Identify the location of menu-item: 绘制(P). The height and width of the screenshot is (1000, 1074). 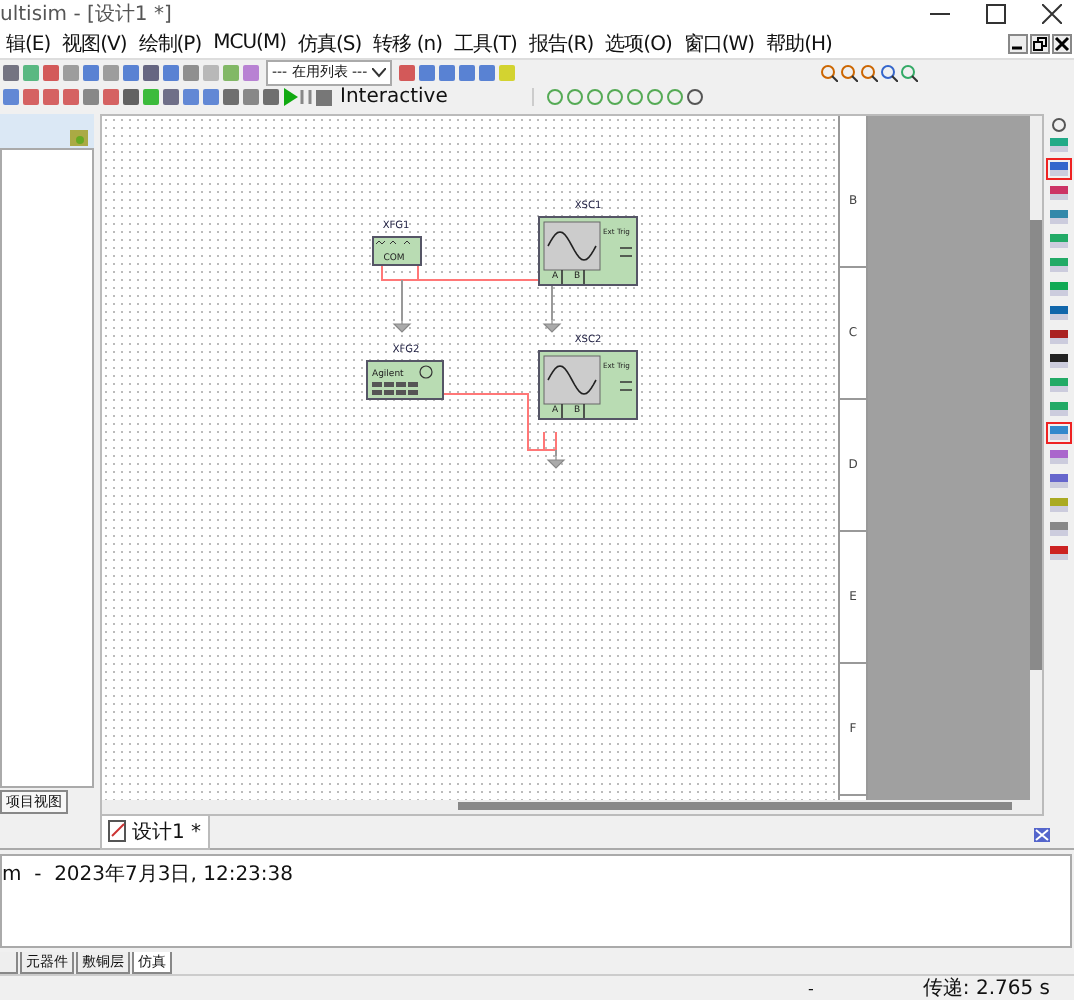
(170, 43).